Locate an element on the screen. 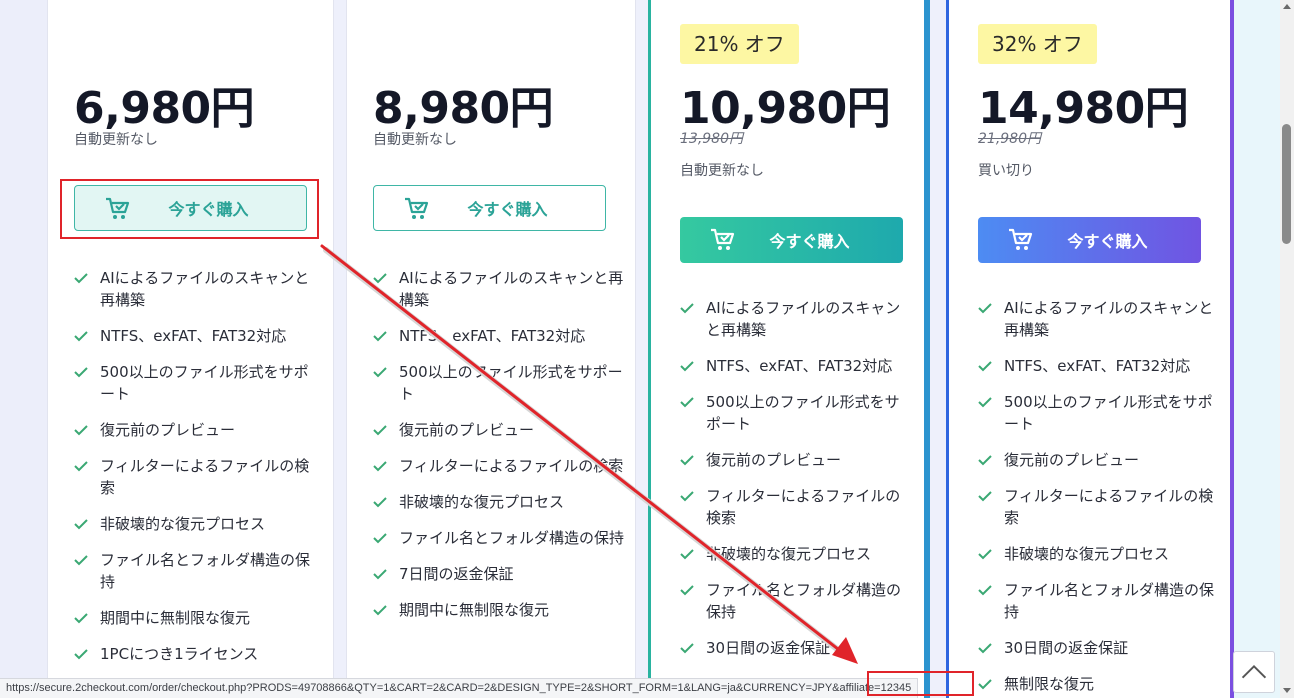 Image resolution: width=1294 pixels, height=698 pixels. feature-text: 無制限な復元 is located at coordinates (1049, 684).